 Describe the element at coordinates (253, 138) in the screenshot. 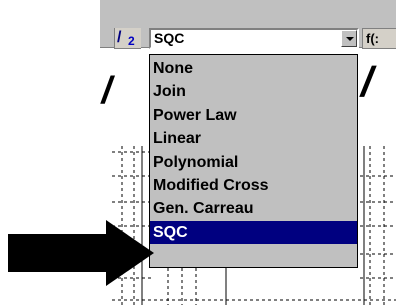

I see `dropdown-item-linear: Linear` at that location.